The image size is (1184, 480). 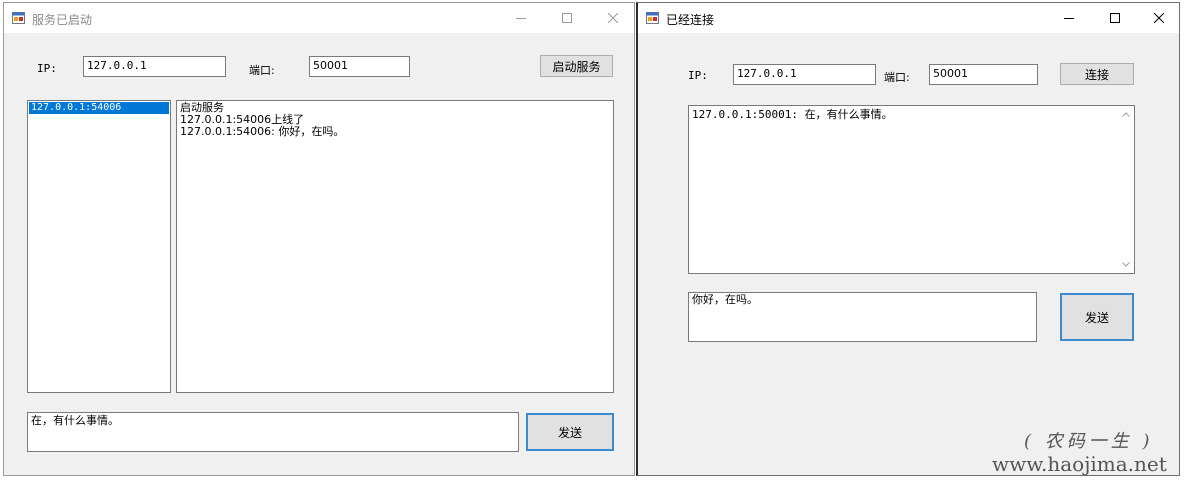 What do you see at coordinates (983, 74) in the screenshot?
I see `client-port-input: 50001` at bounding box center [983, 74].